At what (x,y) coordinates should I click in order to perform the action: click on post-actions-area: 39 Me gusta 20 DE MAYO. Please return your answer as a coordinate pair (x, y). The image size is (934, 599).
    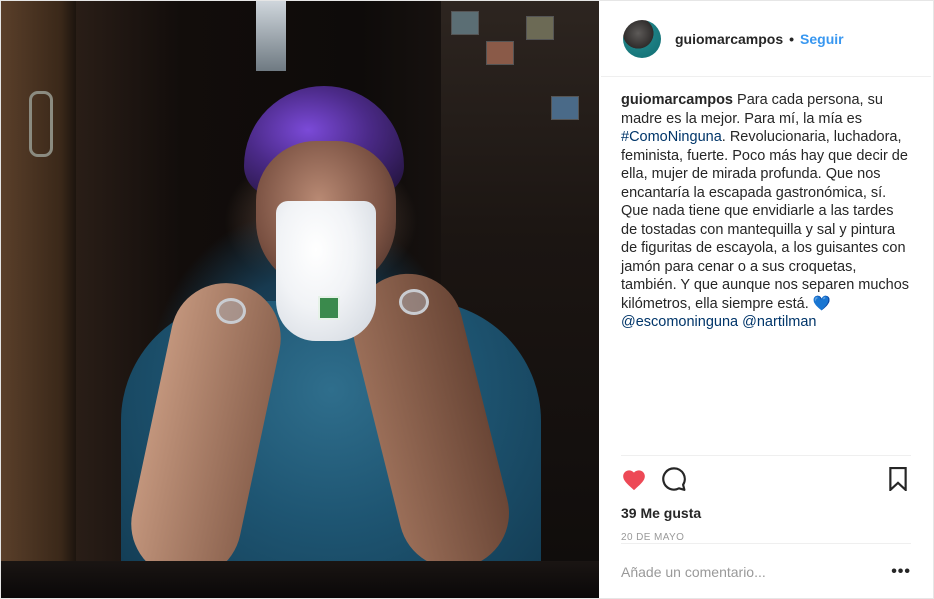
    Looking at the image, I should click on (766, 499).